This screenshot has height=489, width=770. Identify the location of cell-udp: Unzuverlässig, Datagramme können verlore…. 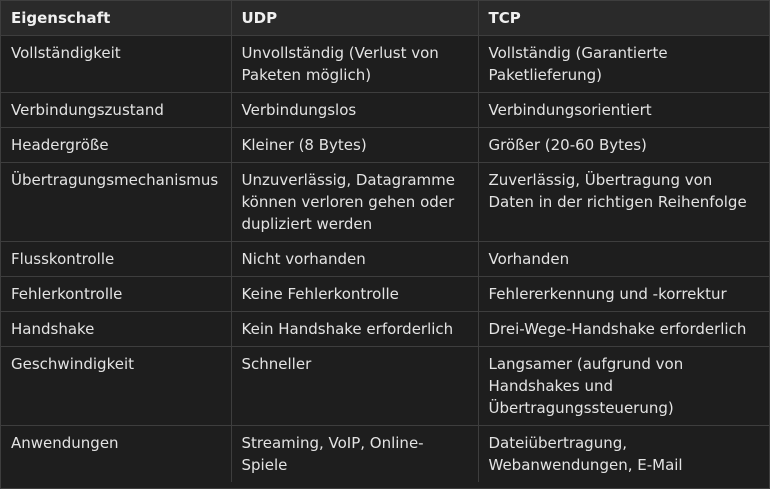
(355, 202).